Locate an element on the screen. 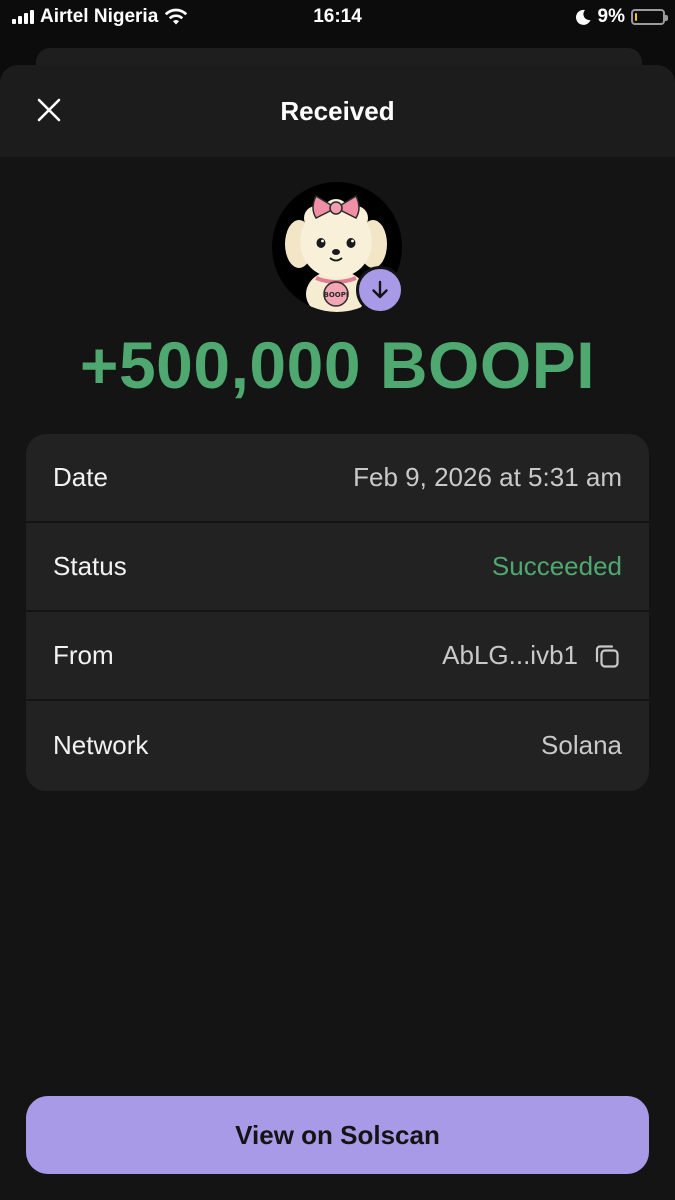  received-badge is located at coordinates (380, 290).